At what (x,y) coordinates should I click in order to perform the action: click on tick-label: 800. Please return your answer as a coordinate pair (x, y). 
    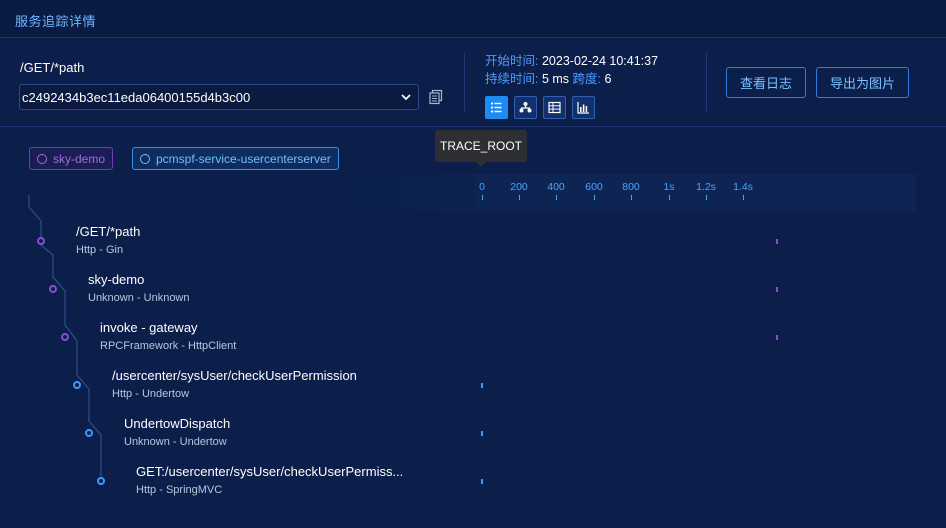
    Looking at the image, I should click on (631, 187).